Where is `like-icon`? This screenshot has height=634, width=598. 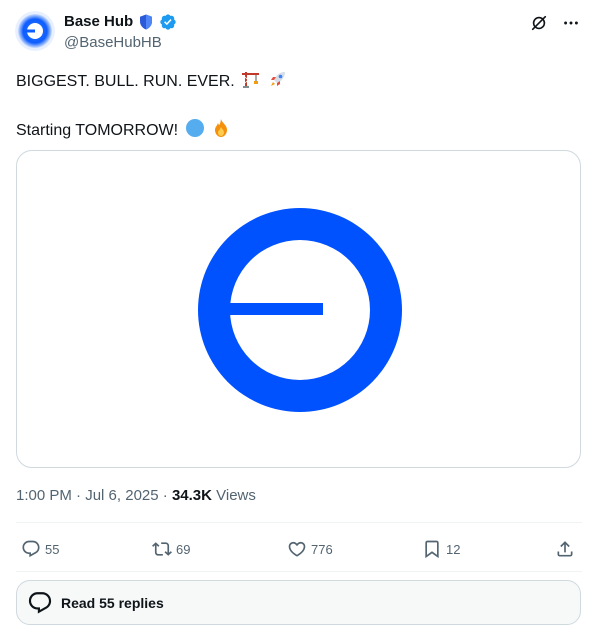 like-icon is located at coordinates (297, 549).